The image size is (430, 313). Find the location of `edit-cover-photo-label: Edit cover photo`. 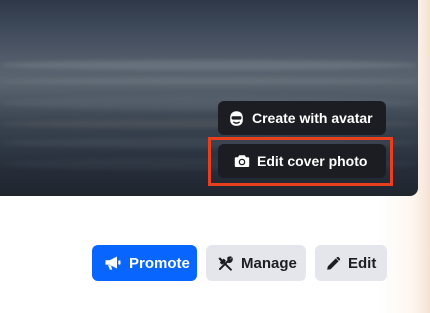

edit-cover-photo-label: Edit cover photo is located at coordinates (312, 161).